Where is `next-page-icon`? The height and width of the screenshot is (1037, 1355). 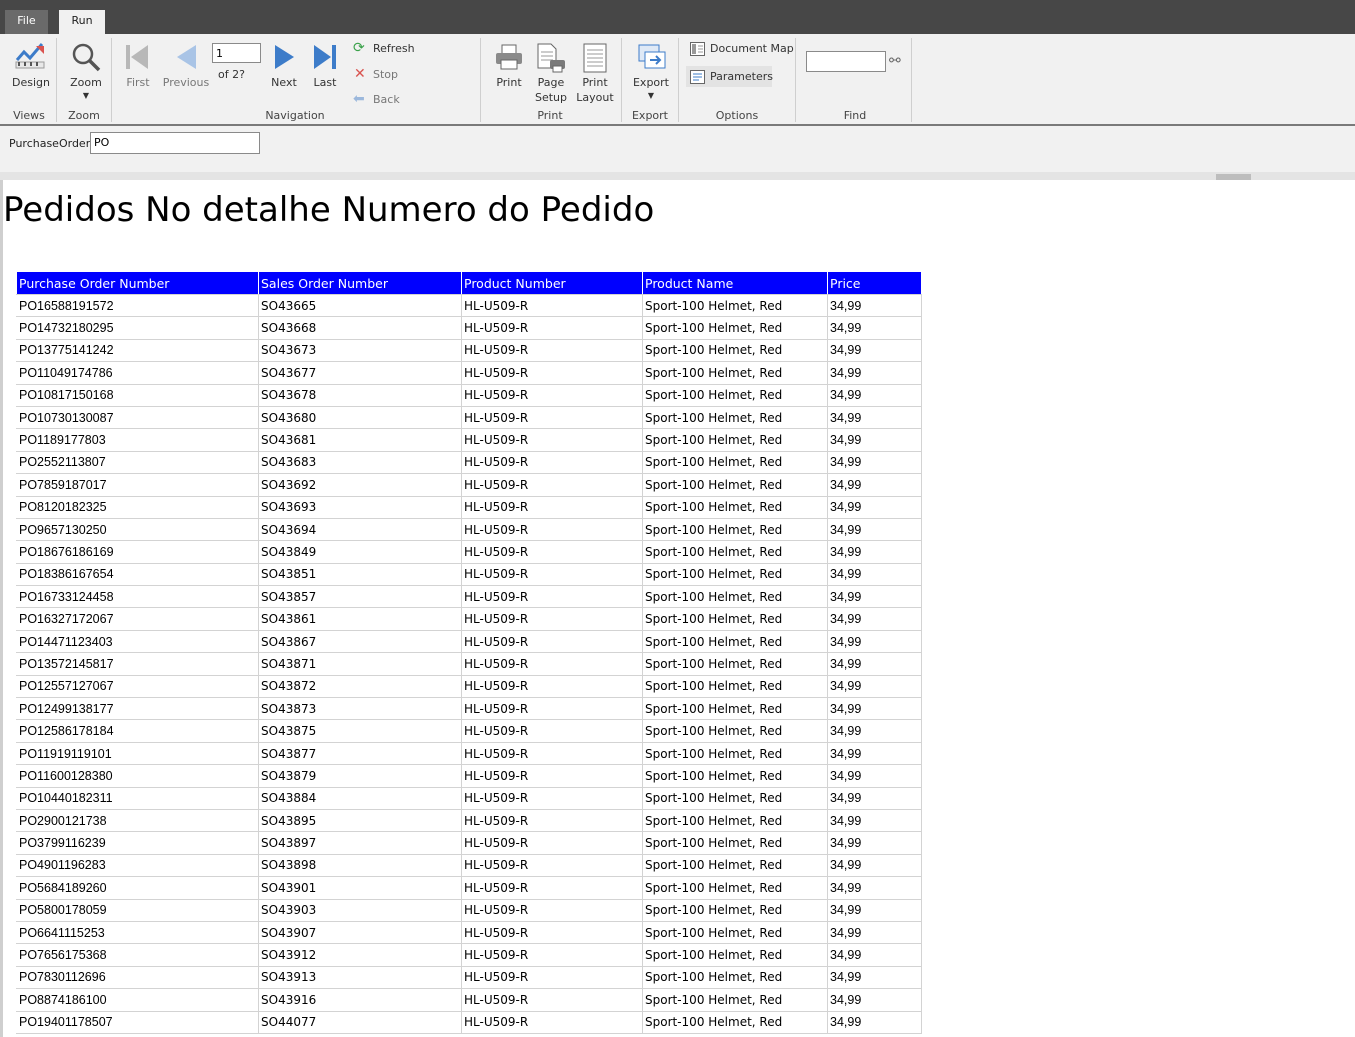
next-page-icon is located at coordinates (284, 57).